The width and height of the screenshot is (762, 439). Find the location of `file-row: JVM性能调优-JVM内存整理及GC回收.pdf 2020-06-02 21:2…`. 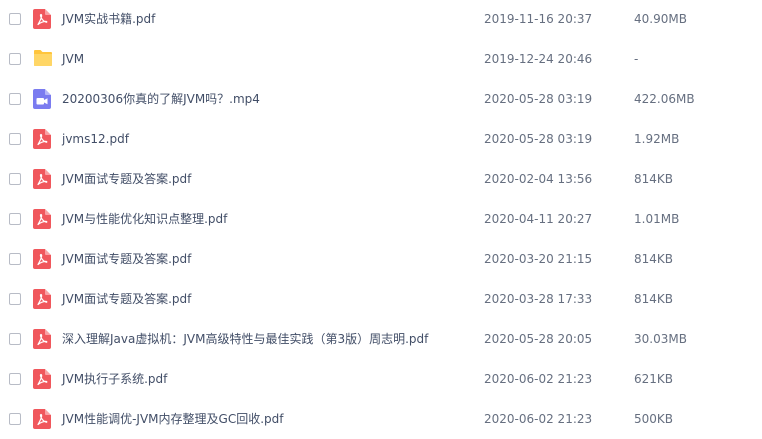

file-row: JVM性能调优-JVM内存整理及GC回收.pdf 2020-06-02 21:2… is located at coordinates (381, 419).